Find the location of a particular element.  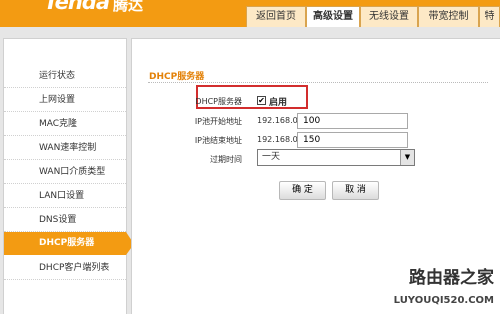

lease-time-label: 过期时间 is located at coordinates (226, 159).